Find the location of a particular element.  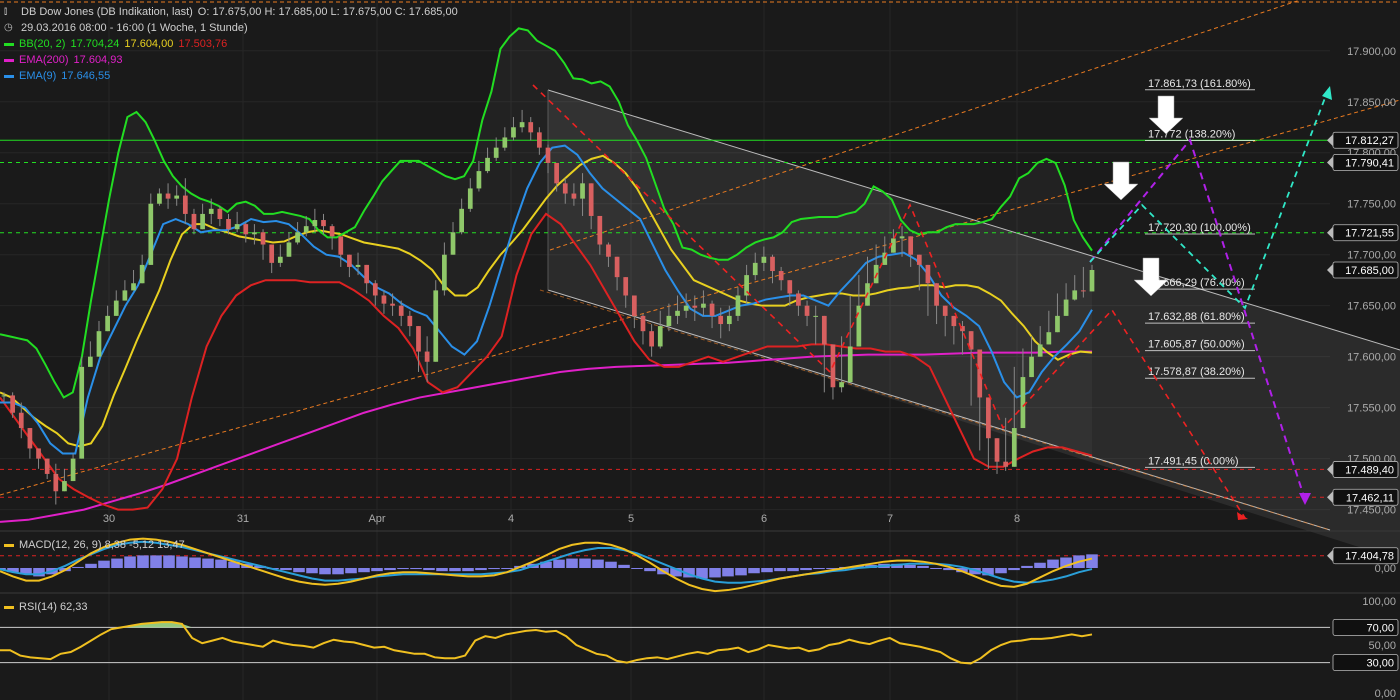

price-tag-label: 17.685,00 is located at coordinates (1369, 271).